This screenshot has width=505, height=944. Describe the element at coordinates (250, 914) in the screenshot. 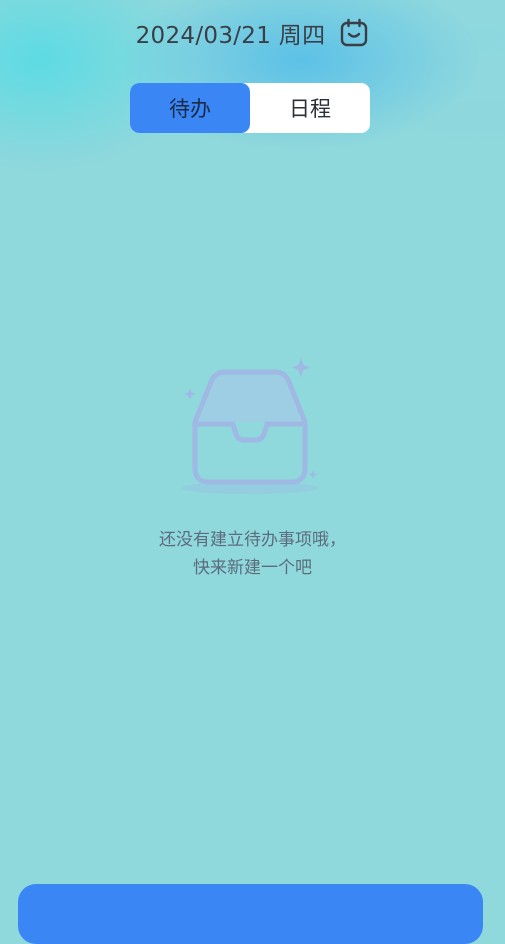

I see `add-todo-button` at that location.